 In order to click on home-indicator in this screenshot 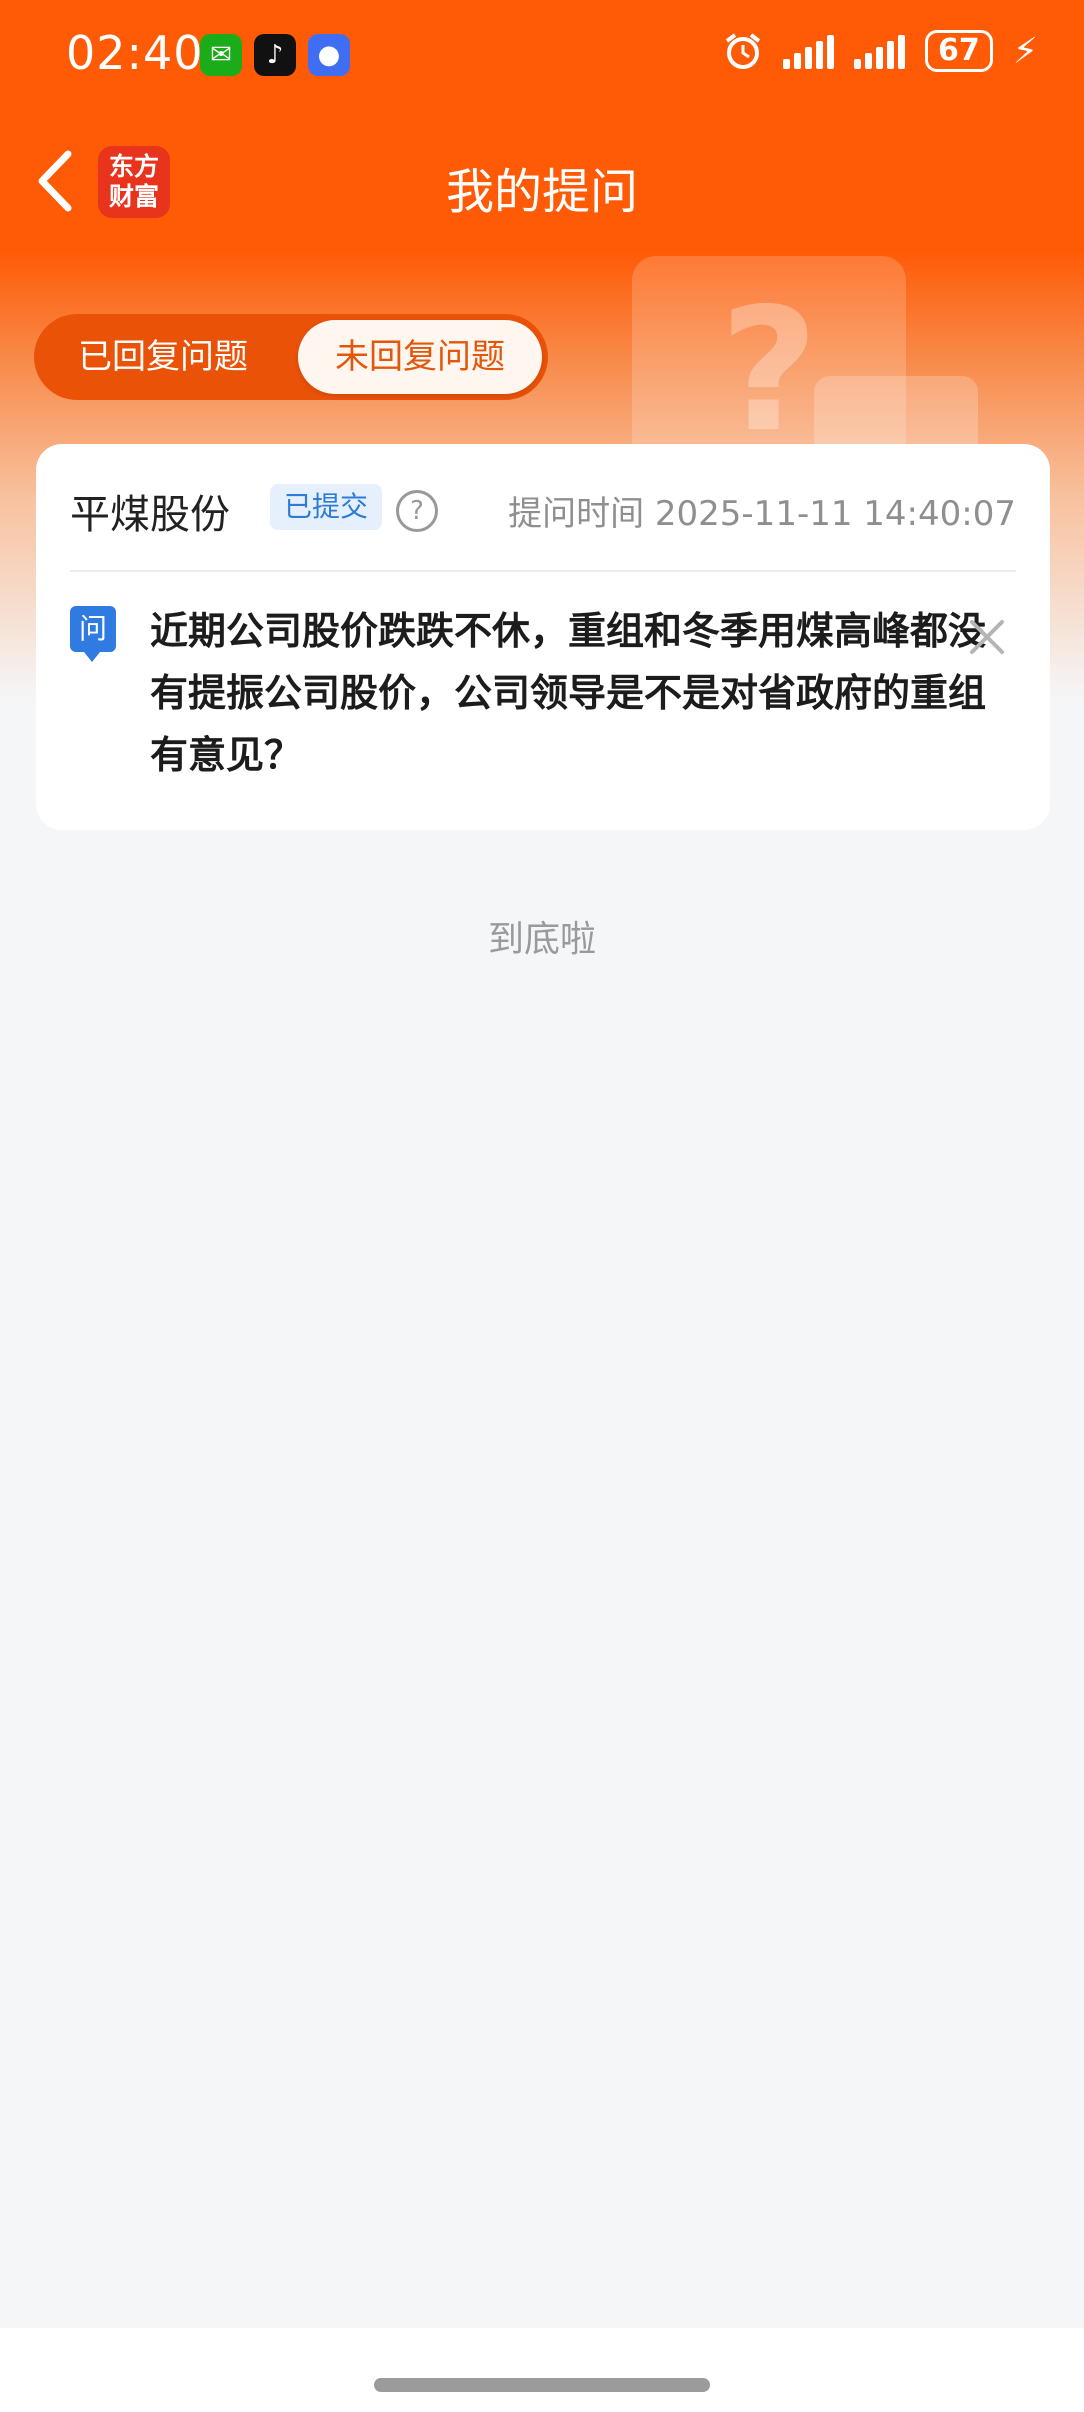, I will do `click(542, 2385)`.